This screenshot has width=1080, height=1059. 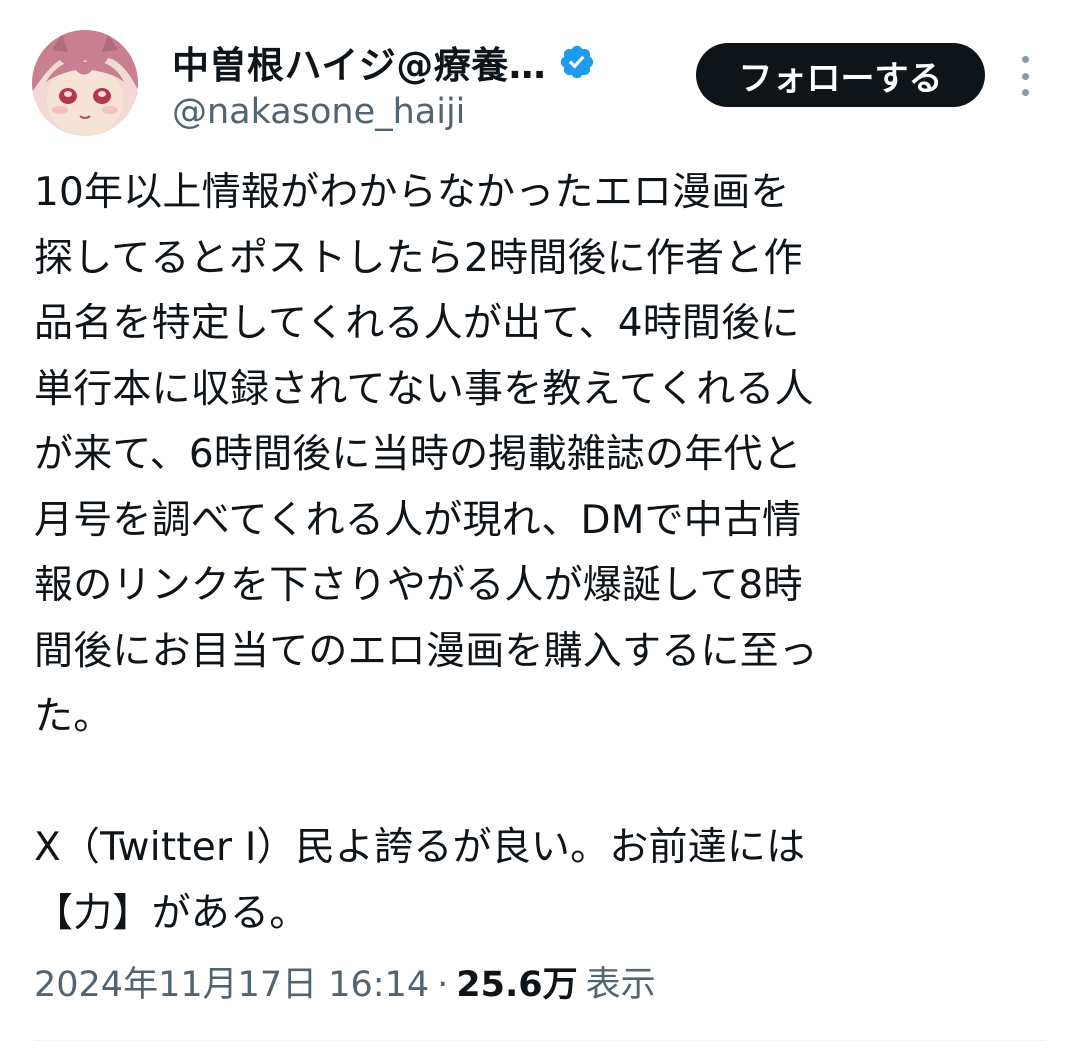 What do you see at coordinates (231, 981) in the screenshot?
I see `timestamp: 2024年11月17日 16:14` at bounding box center [231, 981].